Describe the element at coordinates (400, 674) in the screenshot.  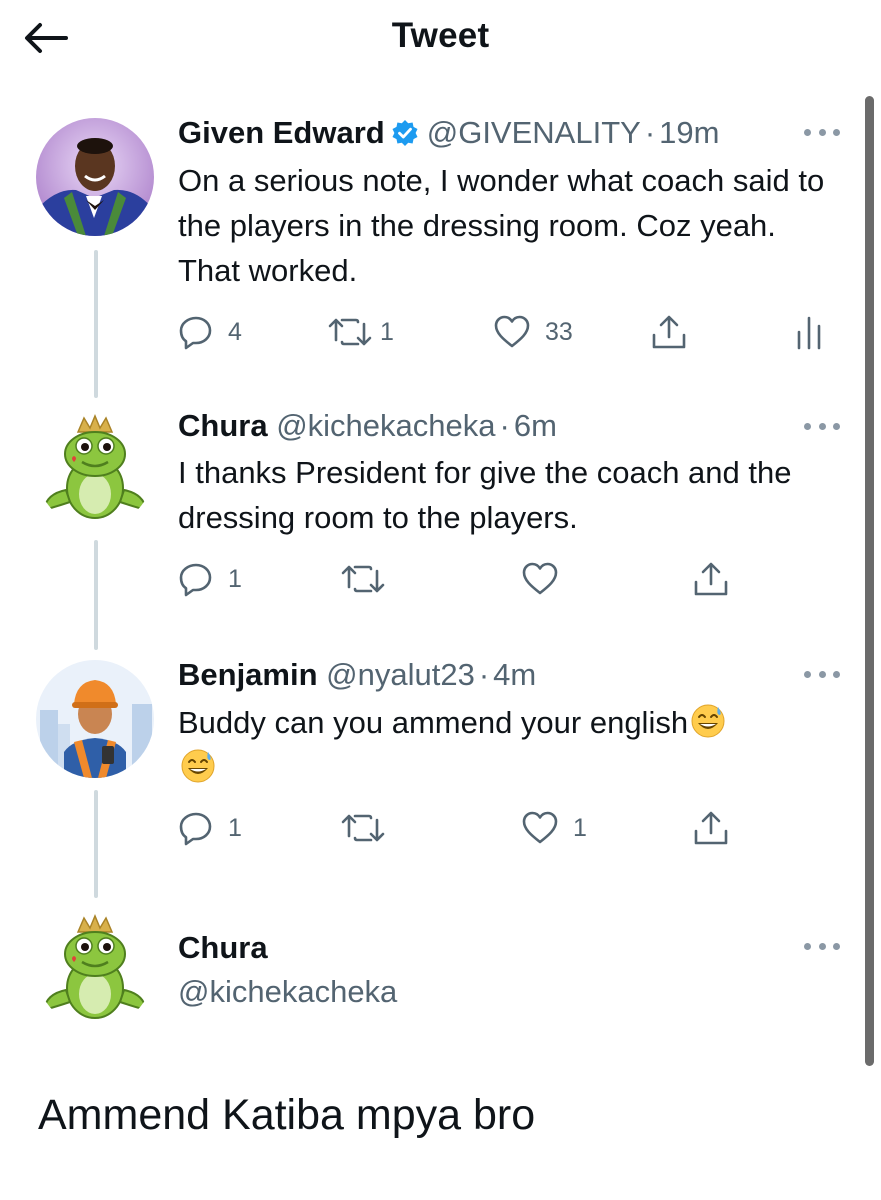
I see `user-handle: @nyalut23` at that location.